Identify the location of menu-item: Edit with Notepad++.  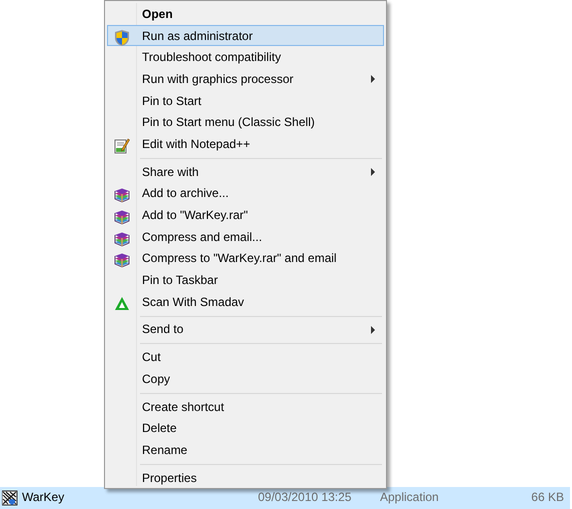
(245, 144).